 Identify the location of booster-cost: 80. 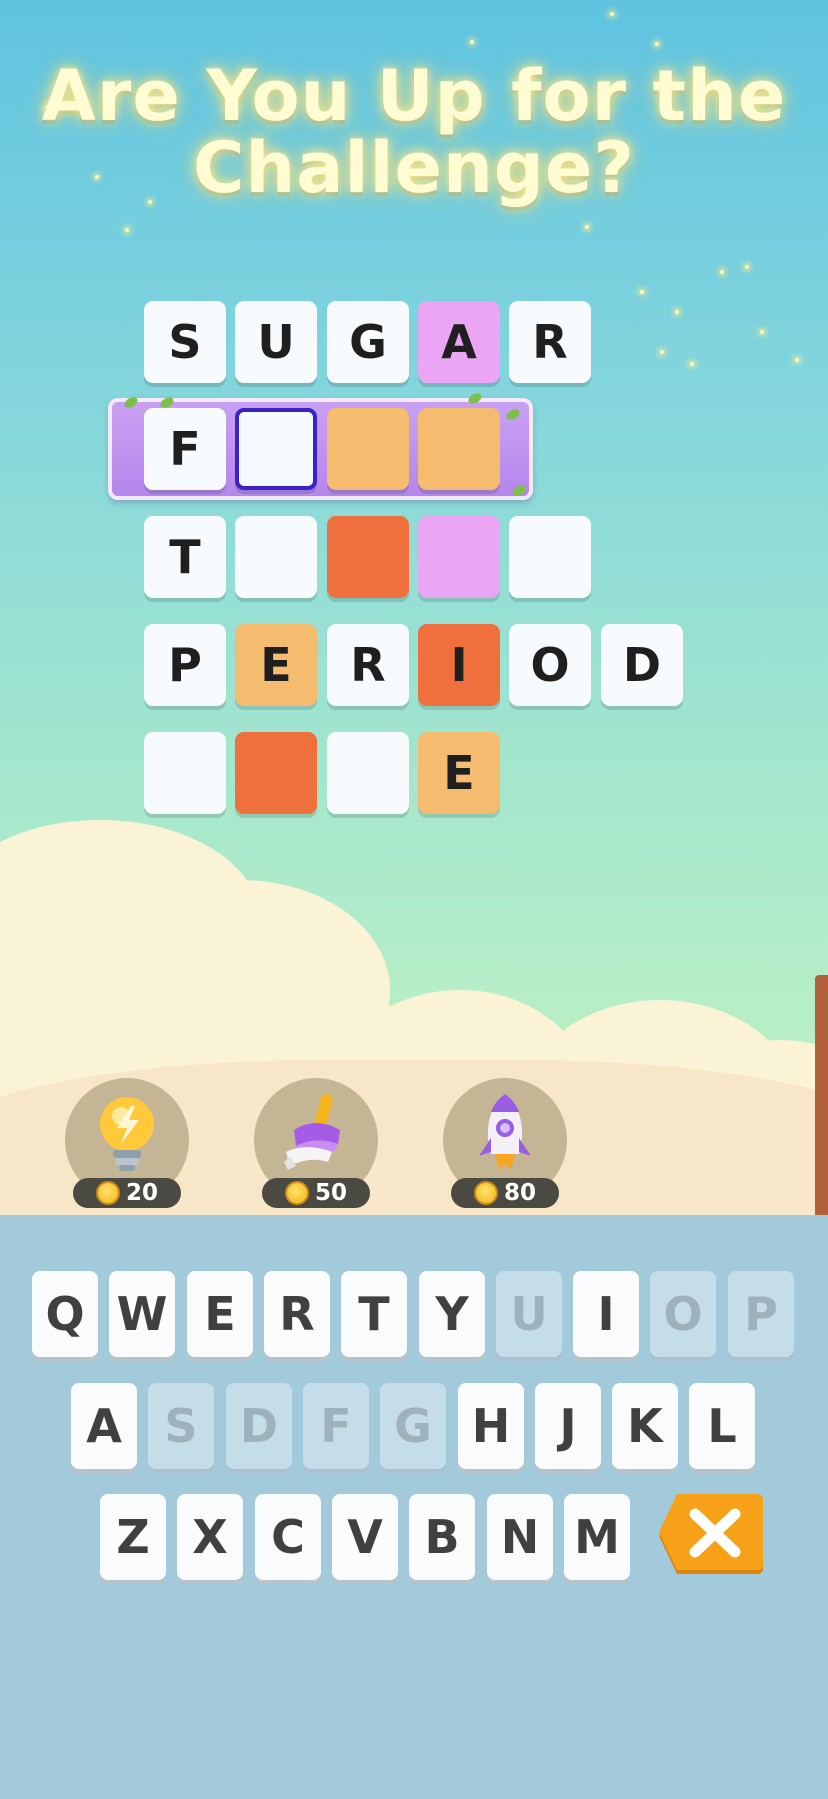
(519, 1193).